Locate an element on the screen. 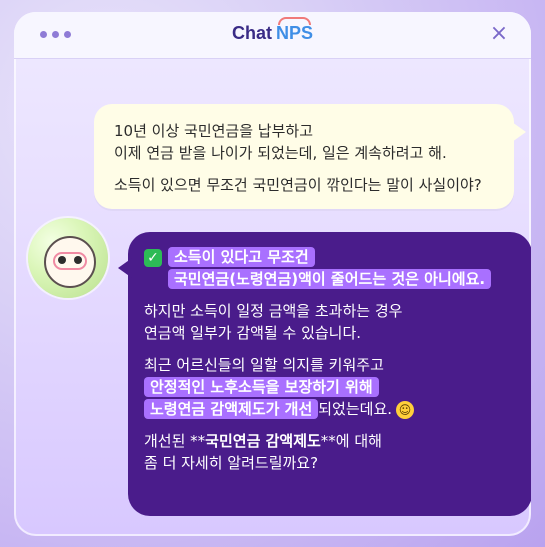 The image size is (545, 547). assistant-line: 개선된 **국민연금 감액제도**에 대해 is located at coordinates (330, 441).